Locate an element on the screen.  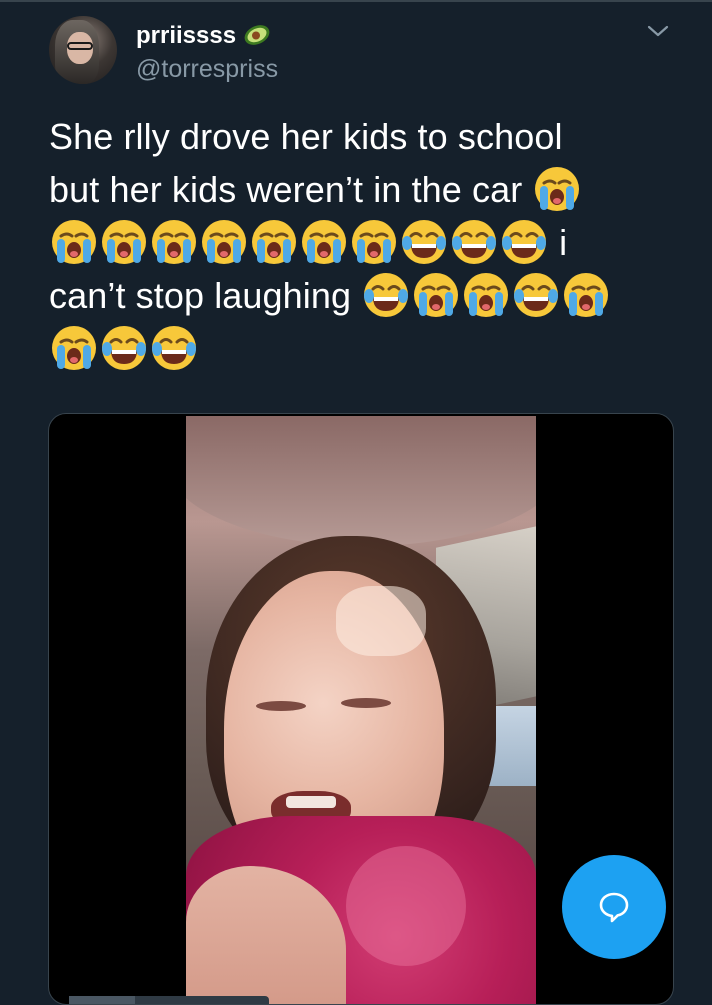
avatar is located at coordinates (83, 50).